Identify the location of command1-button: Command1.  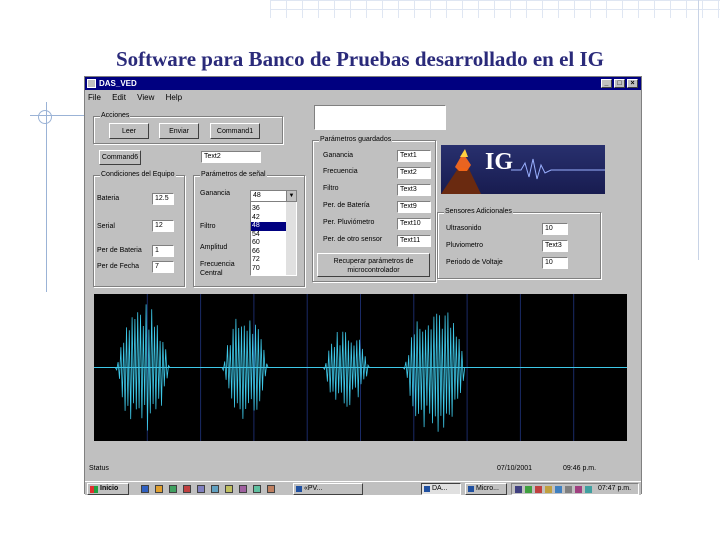
(235, 131).